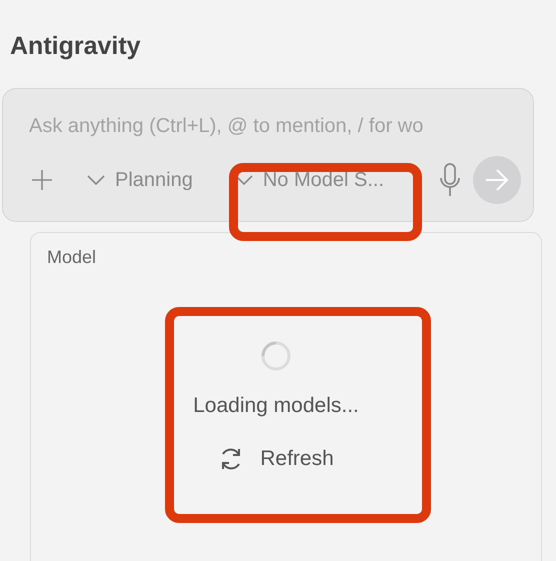 This screenshot has width=556, height=561. Describe the element at coordinates (276, 459) in the screenshot. I see `refresh-button: Refresh` at that location.